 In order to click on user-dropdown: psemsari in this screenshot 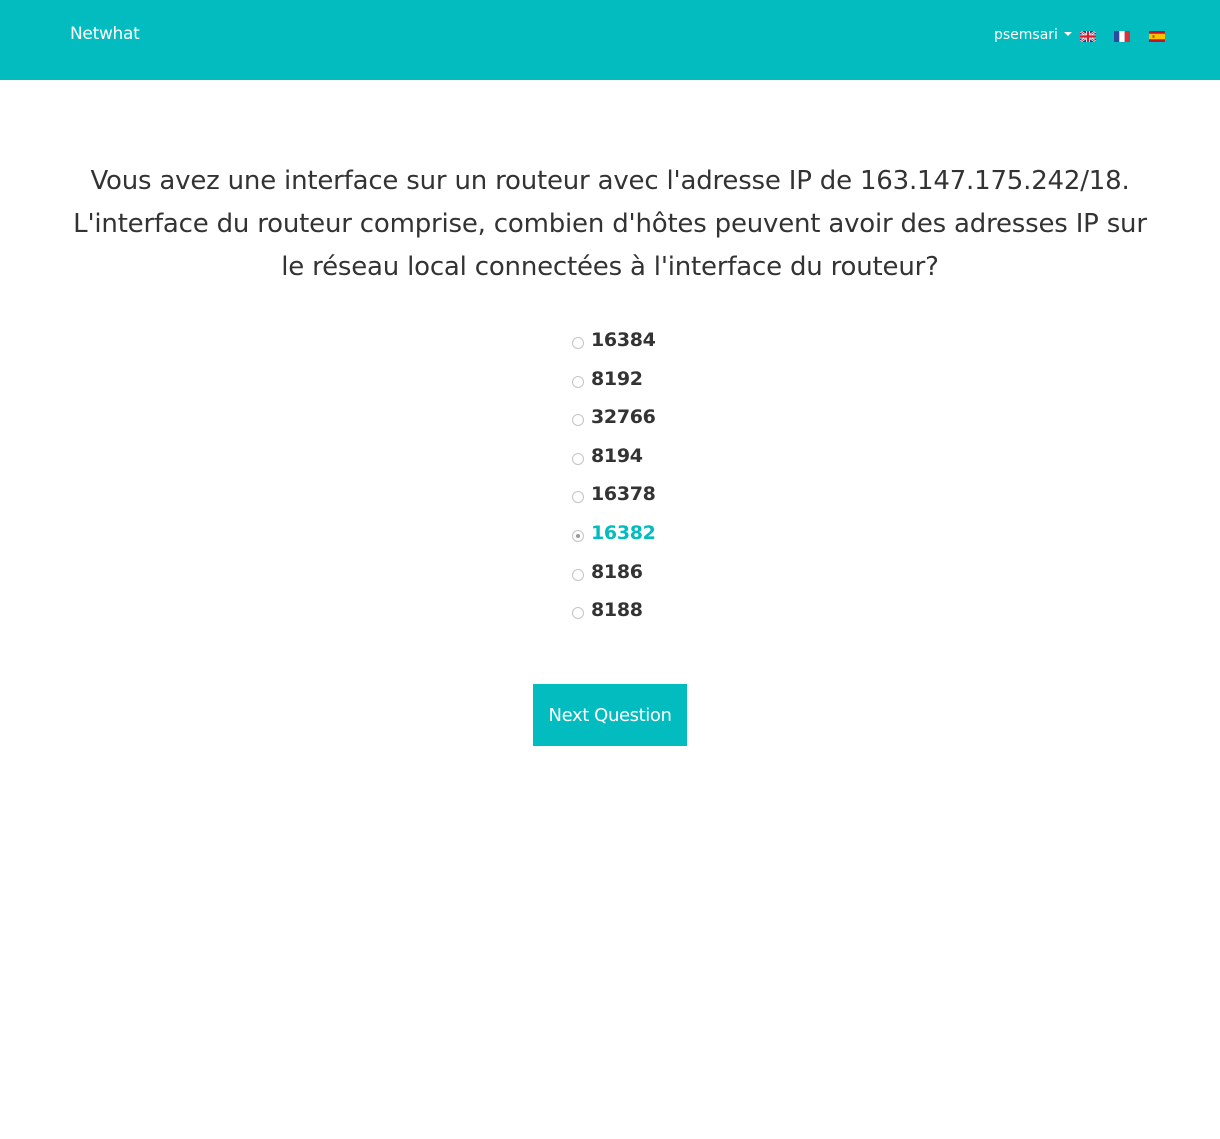, I will do `click(1033, 35)`.